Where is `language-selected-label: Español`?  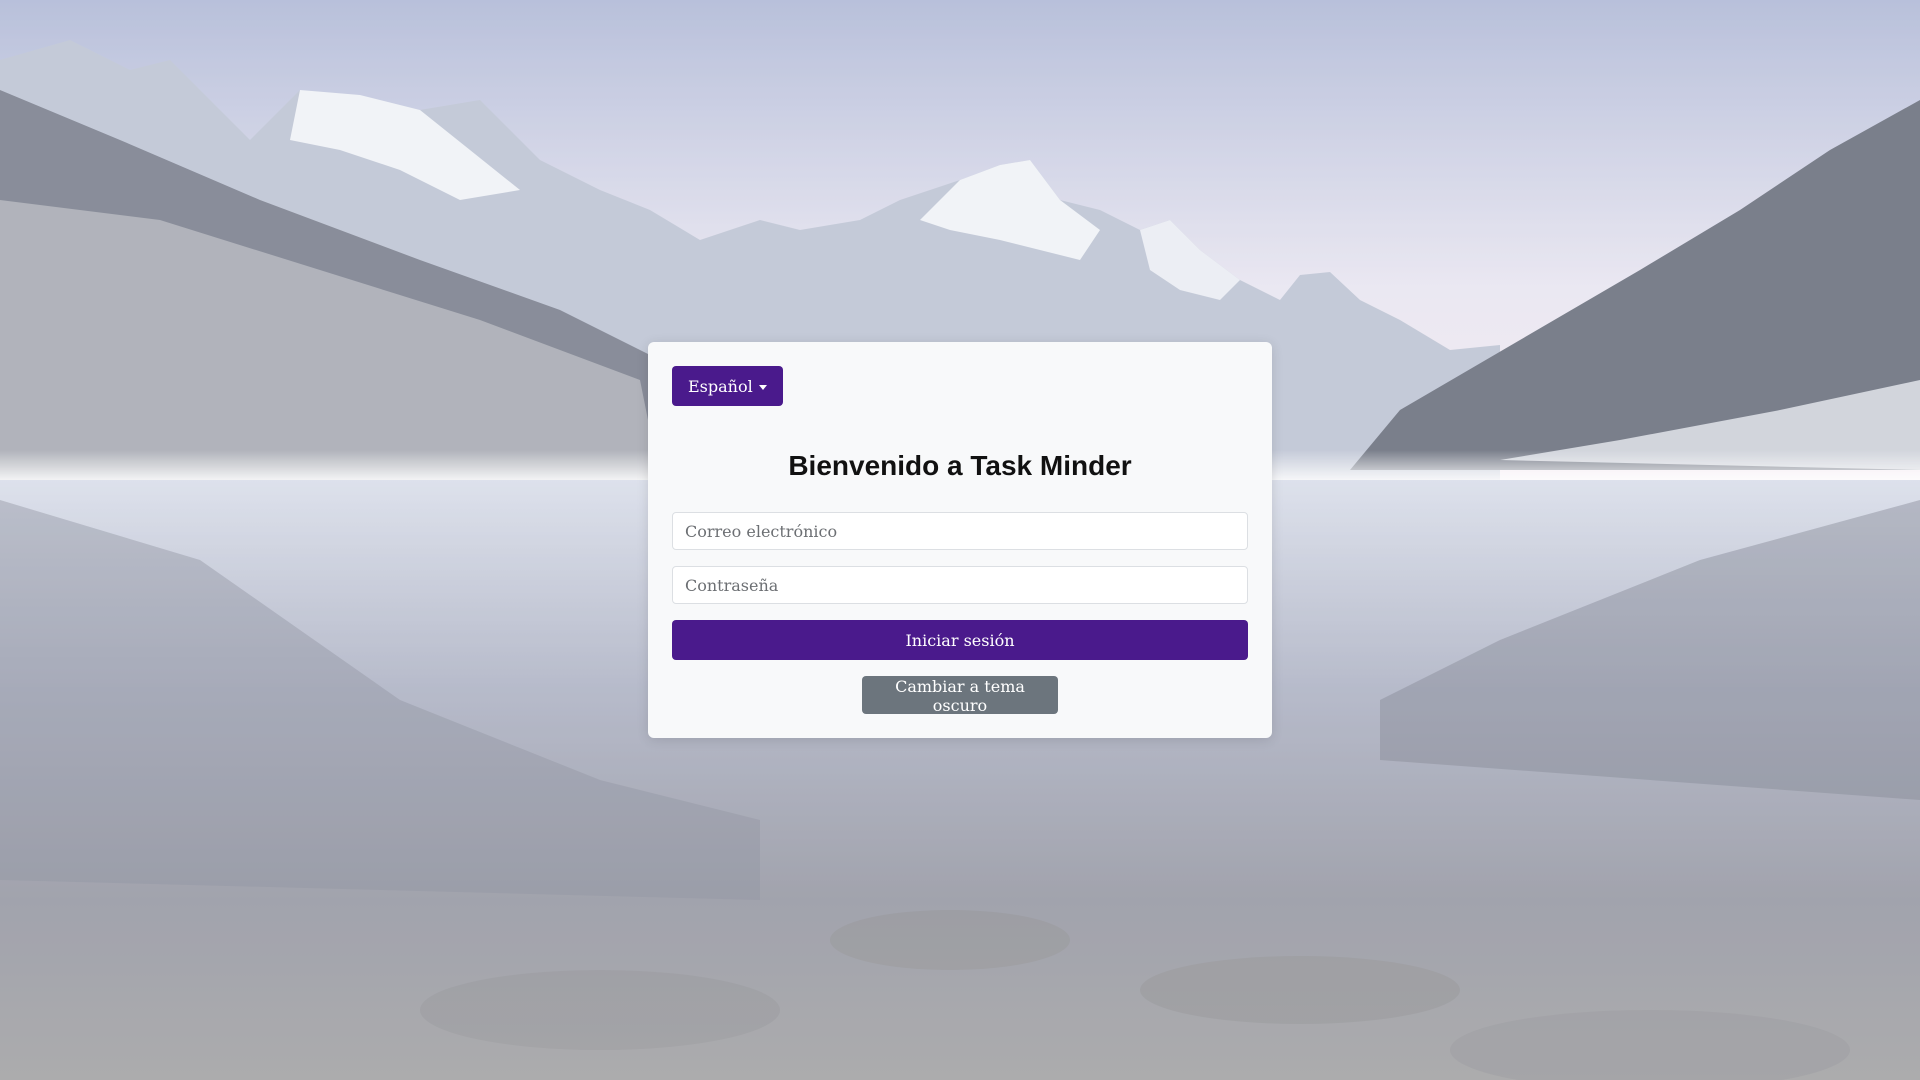 language-selected-label: Español is located at coordinates (720, 386).